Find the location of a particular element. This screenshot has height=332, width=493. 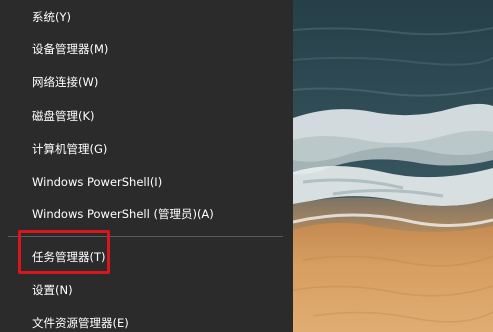

menu-item-settings: 设置(N) is located at coordinates (52, 290).